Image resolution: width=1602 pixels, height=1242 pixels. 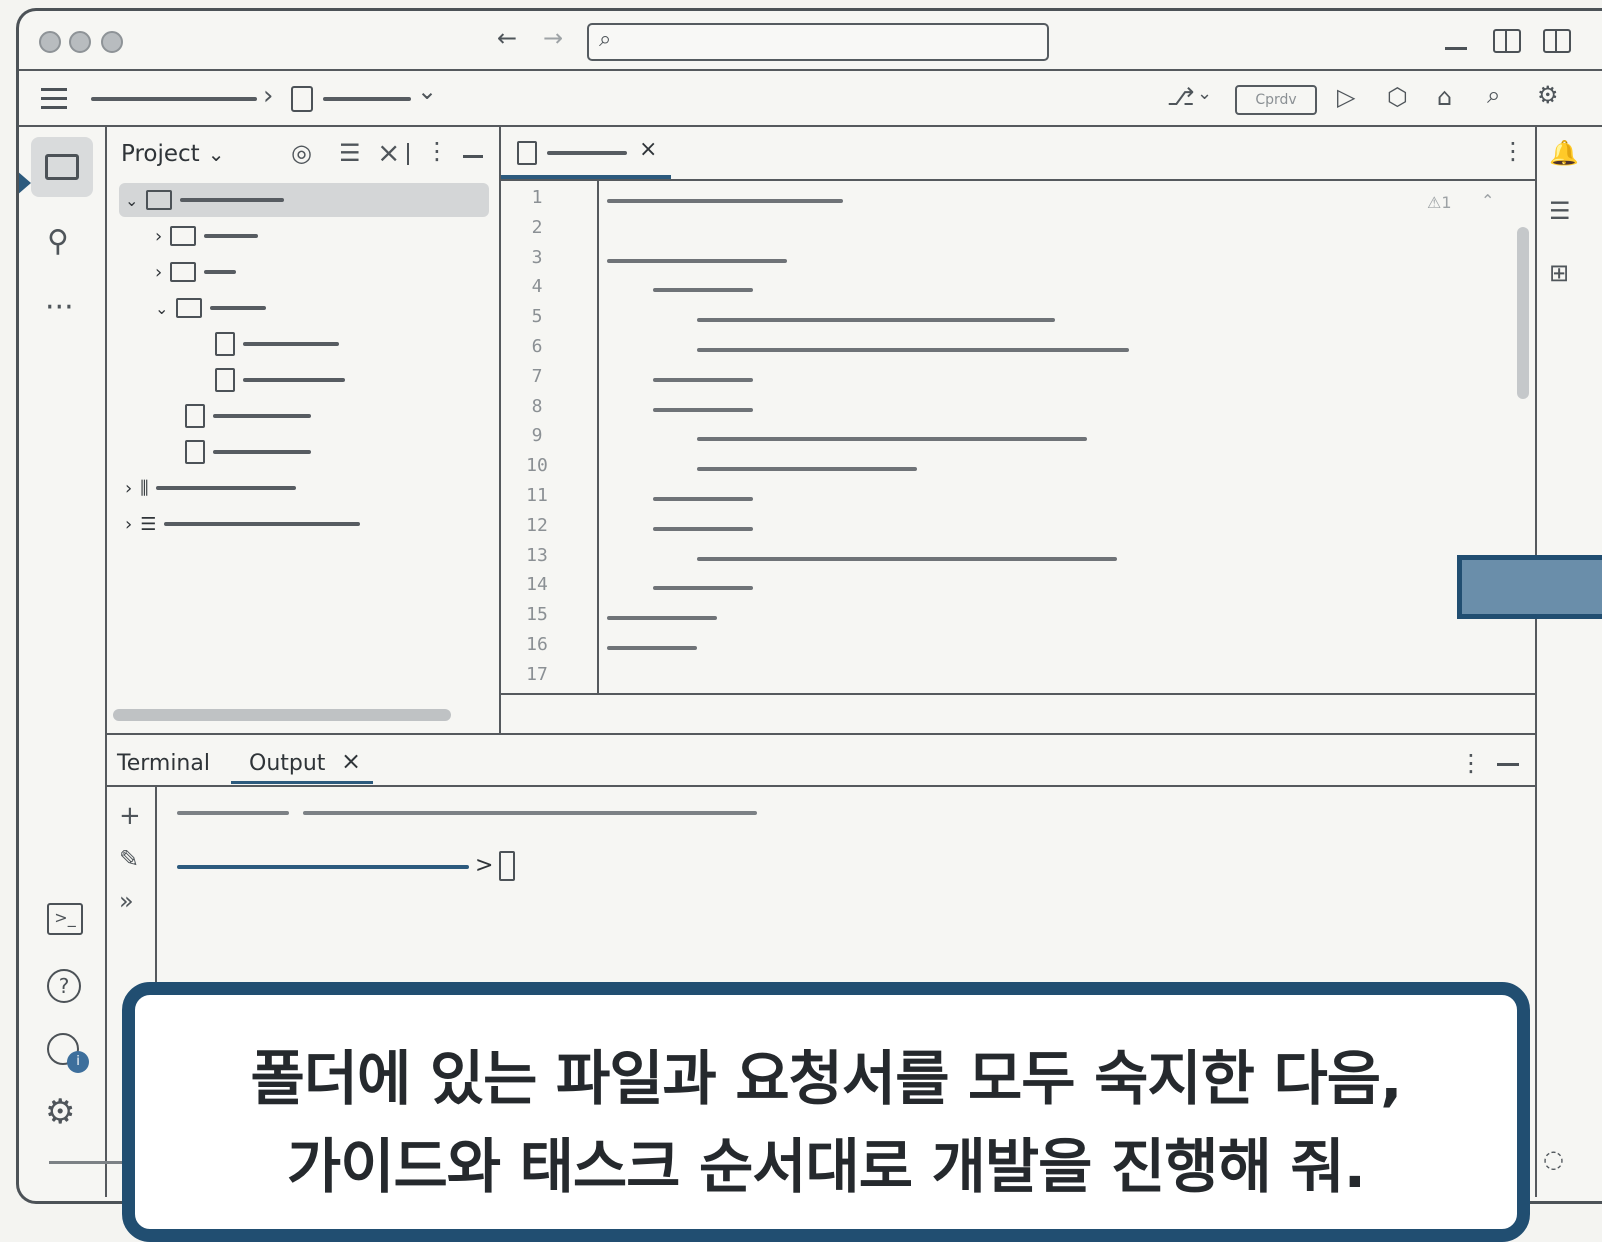 What do you see at coordinates (367, 99) in the screenshot?
I see `breadcrumb-file` at bounding box center [367, 99].